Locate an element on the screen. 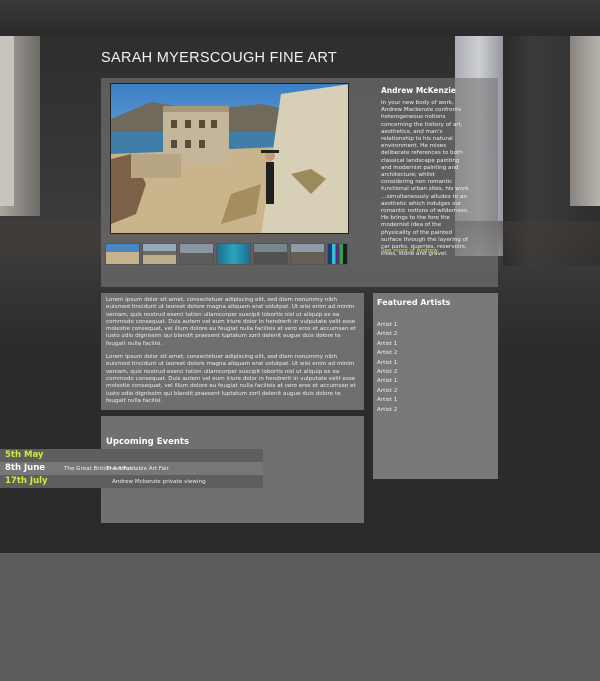 This screenshot has width=600, height=681. featured-artist-name: Andrew McKenzie is located at coordinates (418, 90).